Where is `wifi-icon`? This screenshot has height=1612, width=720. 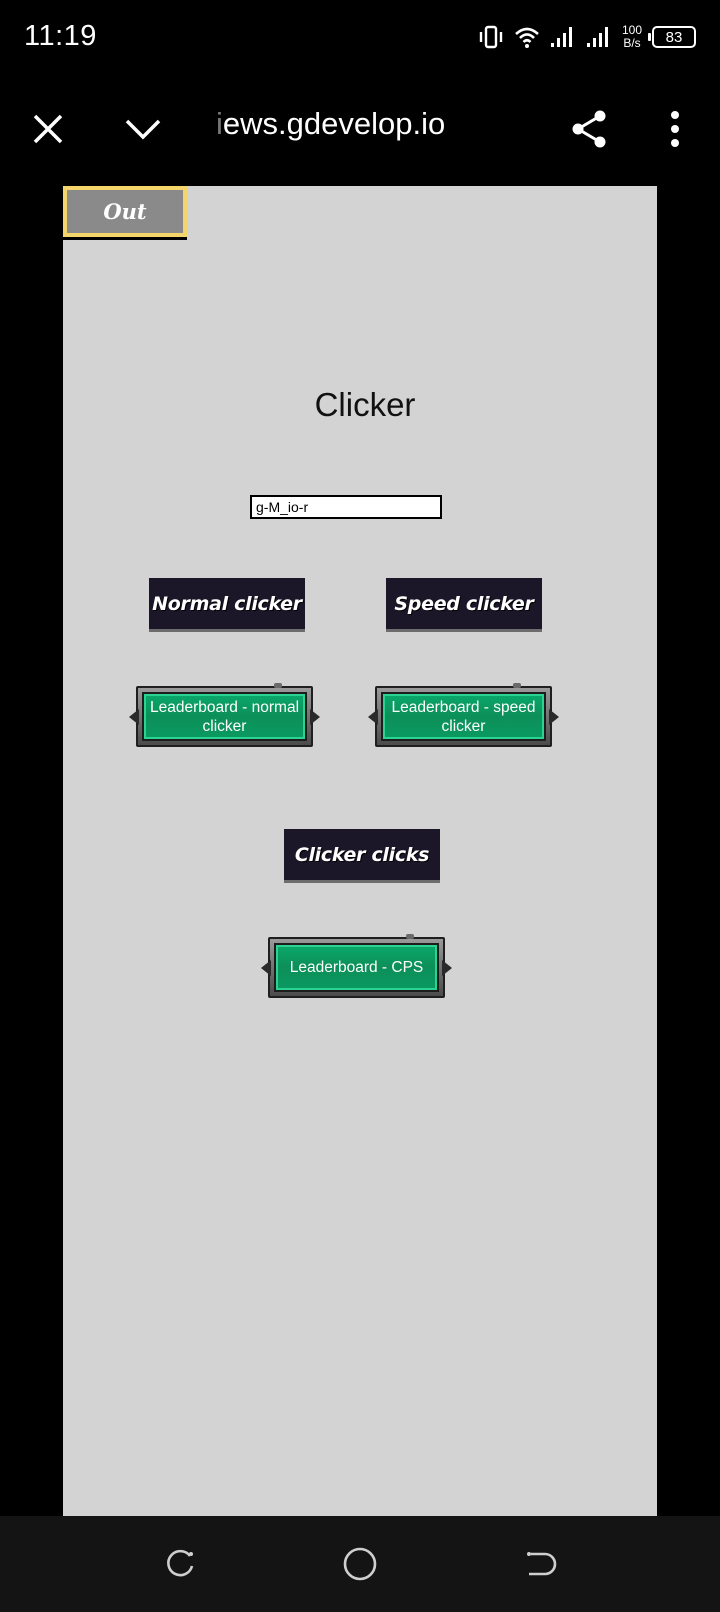
wifi-icon is located at coordinates (527, 37).